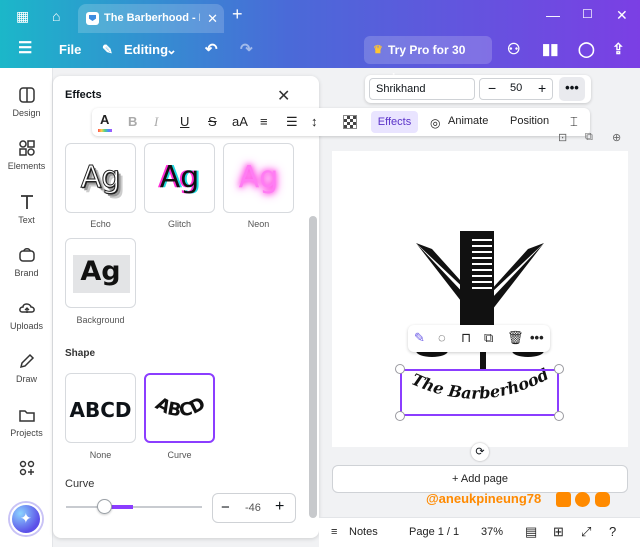  Describe the element at coordinates (225, 507) in the screenshot. I see `decrement-button: −` at that location.